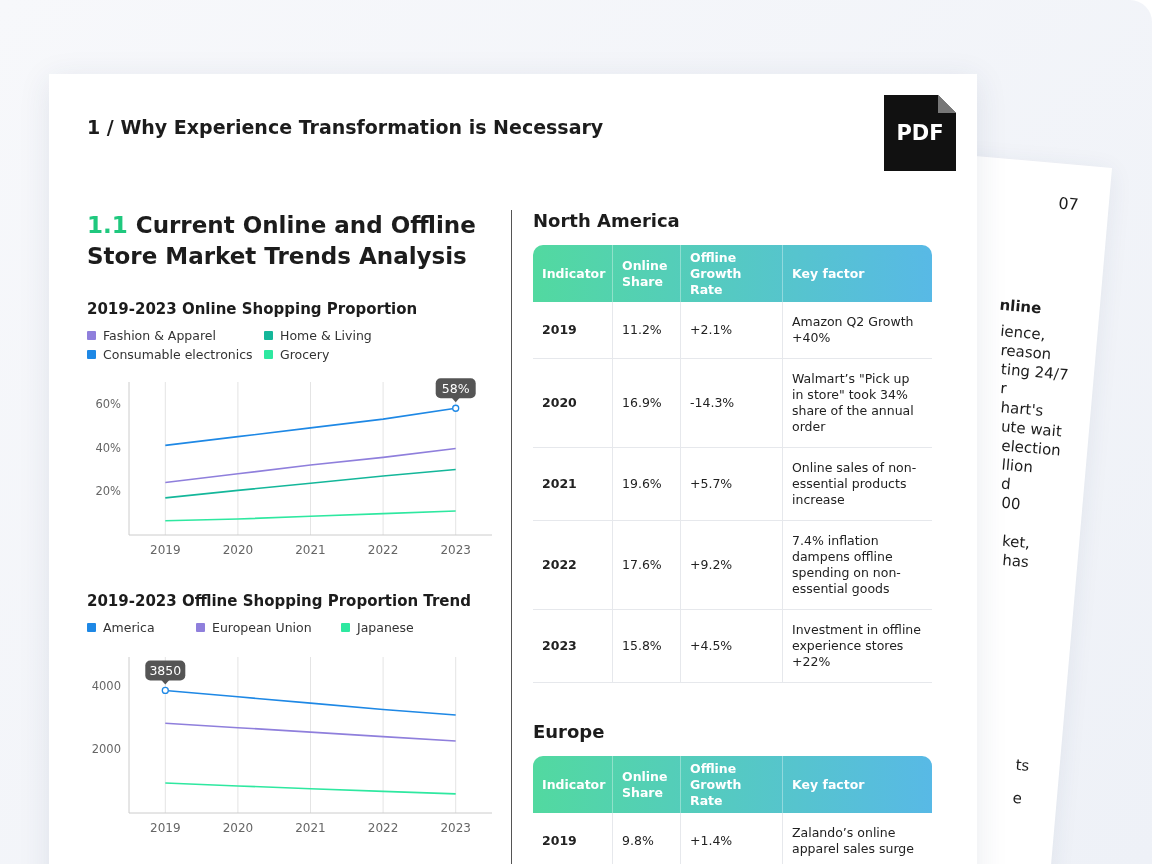 Image resolution: width=1152 pixels, height=864 pixels. I want to click on table-cell: 11.2%, so click(646, 330).